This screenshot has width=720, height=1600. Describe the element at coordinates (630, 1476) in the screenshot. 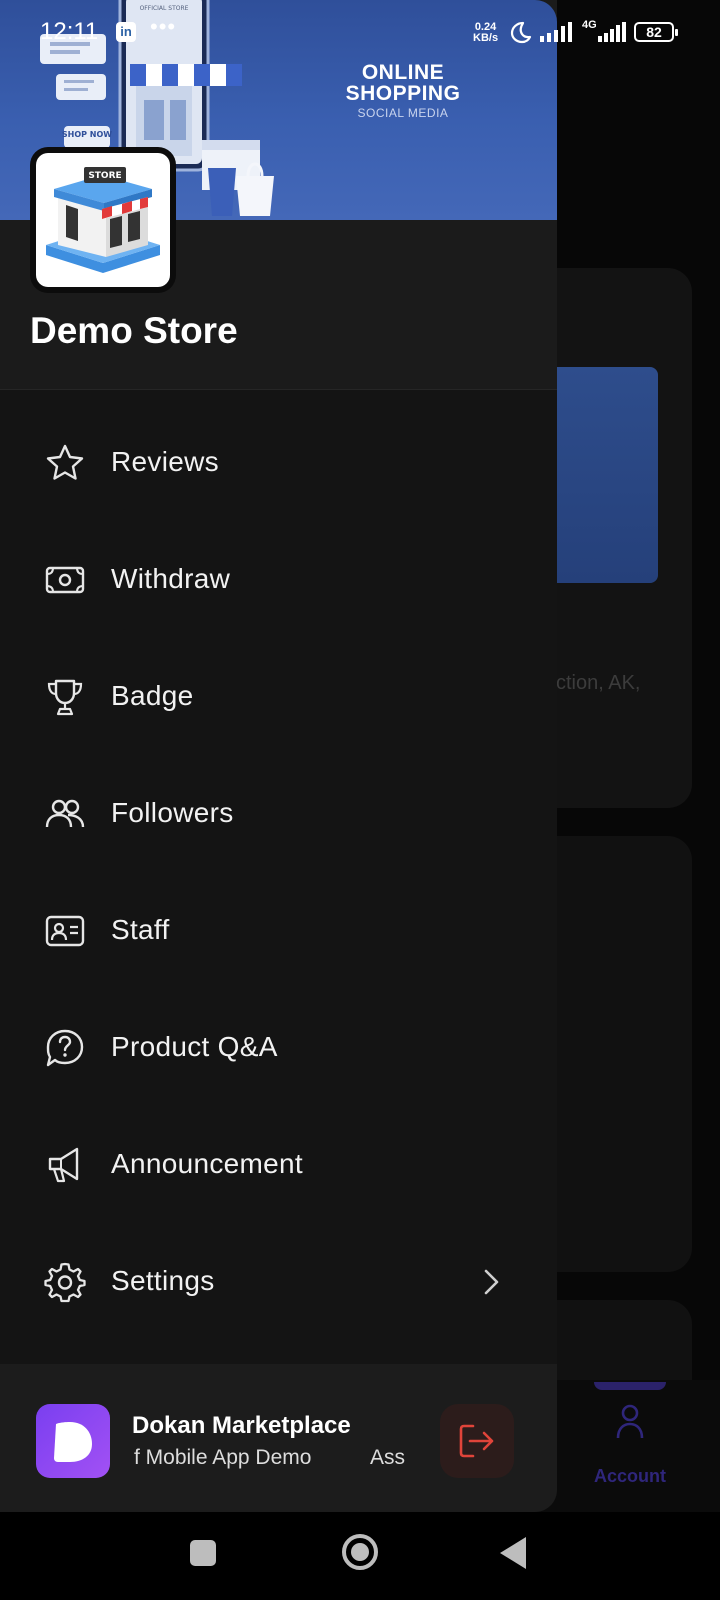

I see `nav-account-label: Account` at that location.